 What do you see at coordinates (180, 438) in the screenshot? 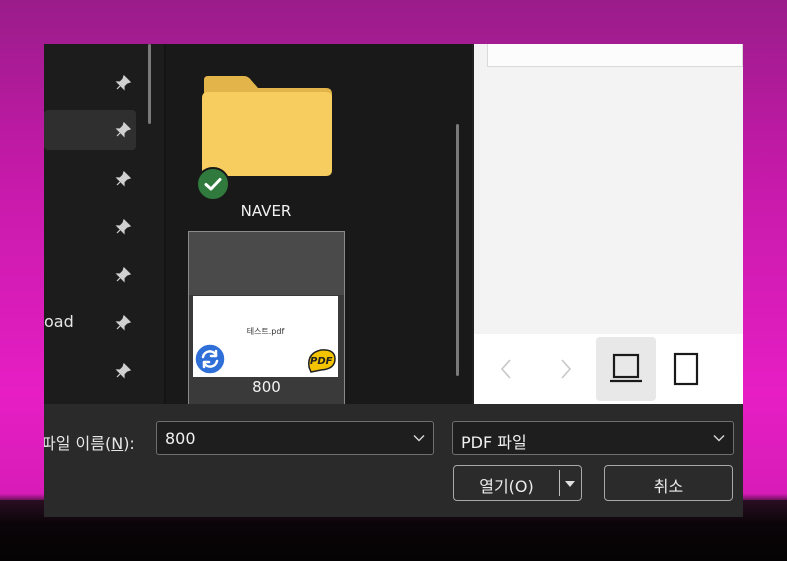
I see `filename-value: 800` at bounding box center [180, 438].